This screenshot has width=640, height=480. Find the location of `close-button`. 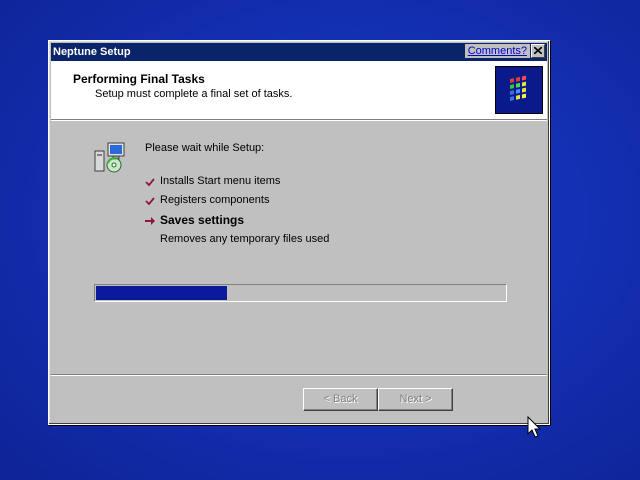

close-button is located at coordinates (538, 51).